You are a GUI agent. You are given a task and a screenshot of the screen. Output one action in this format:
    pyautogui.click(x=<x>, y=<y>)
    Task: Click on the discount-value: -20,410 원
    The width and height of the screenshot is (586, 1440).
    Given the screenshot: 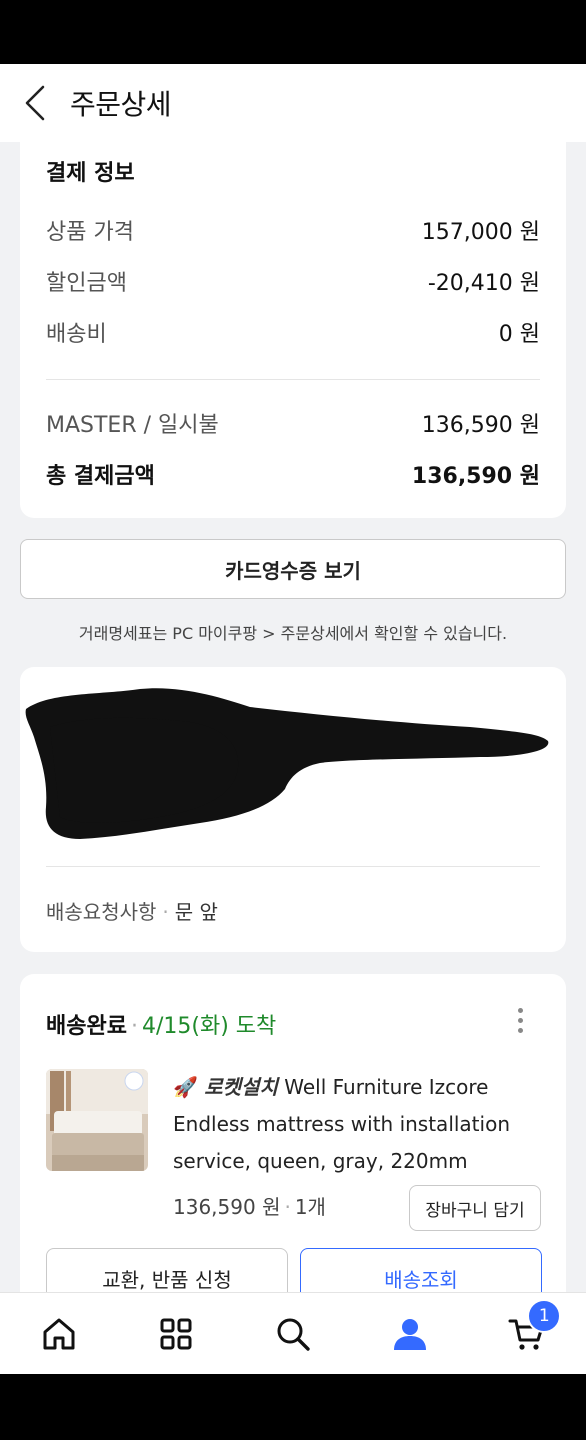 What is the action you would take?
    pyautogui.click(x=483, y=283)
    